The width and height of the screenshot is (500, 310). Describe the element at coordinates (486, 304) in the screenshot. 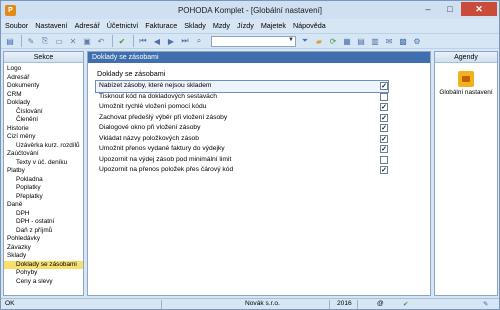

I see `status-edit-icon: ✎` at that location.